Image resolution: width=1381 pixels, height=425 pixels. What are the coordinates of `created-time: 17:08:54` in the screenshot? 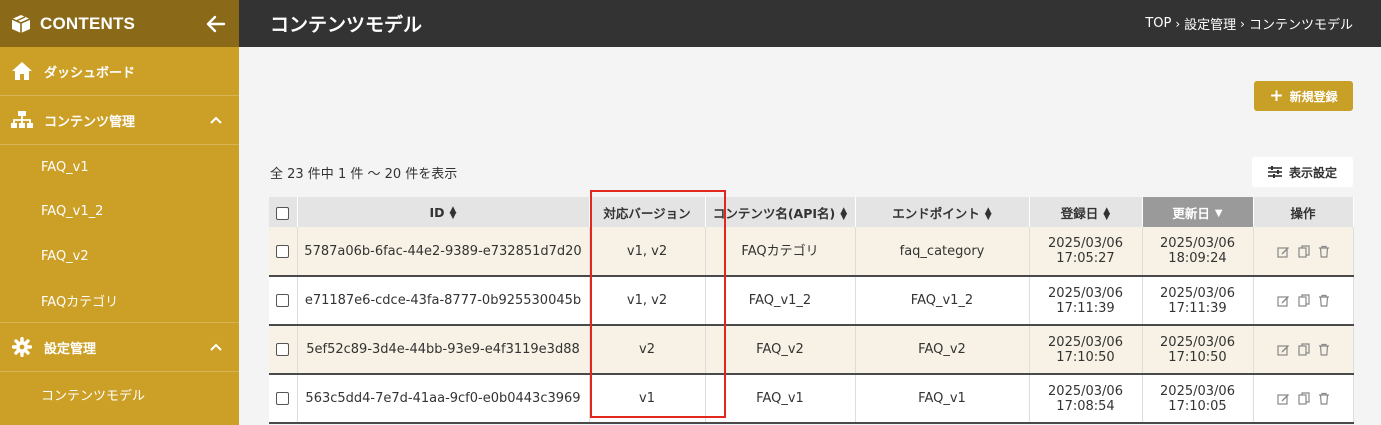 It's located at (1085, 406).